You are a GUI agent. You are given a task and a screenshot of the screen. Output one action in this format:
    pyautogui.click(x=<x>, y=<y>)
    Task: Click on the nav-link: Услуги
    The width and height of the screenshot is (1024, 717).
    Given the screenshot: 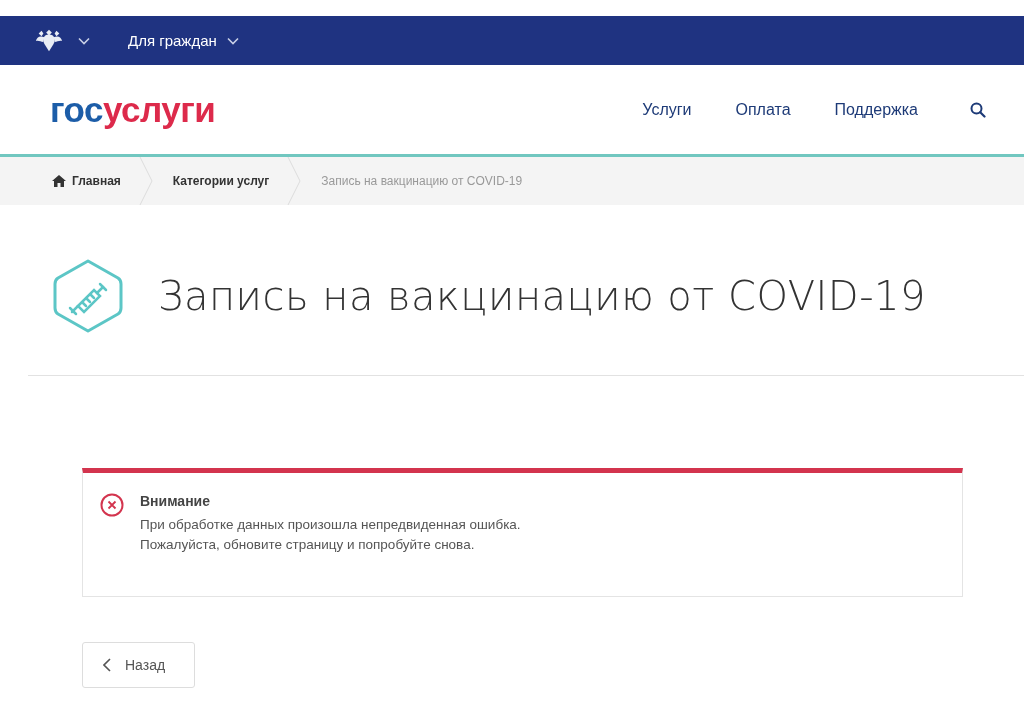 What is the action you would take?
    pyautogui.click(x=667, y=109)
    